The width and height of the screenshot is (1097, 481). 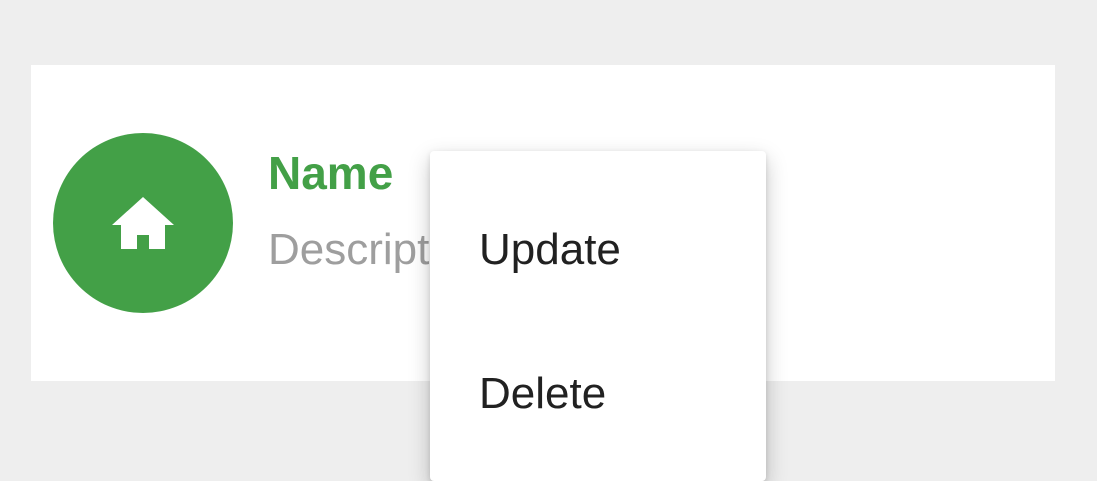 I want to click on item-name: Name, so click(x=331, y=173).